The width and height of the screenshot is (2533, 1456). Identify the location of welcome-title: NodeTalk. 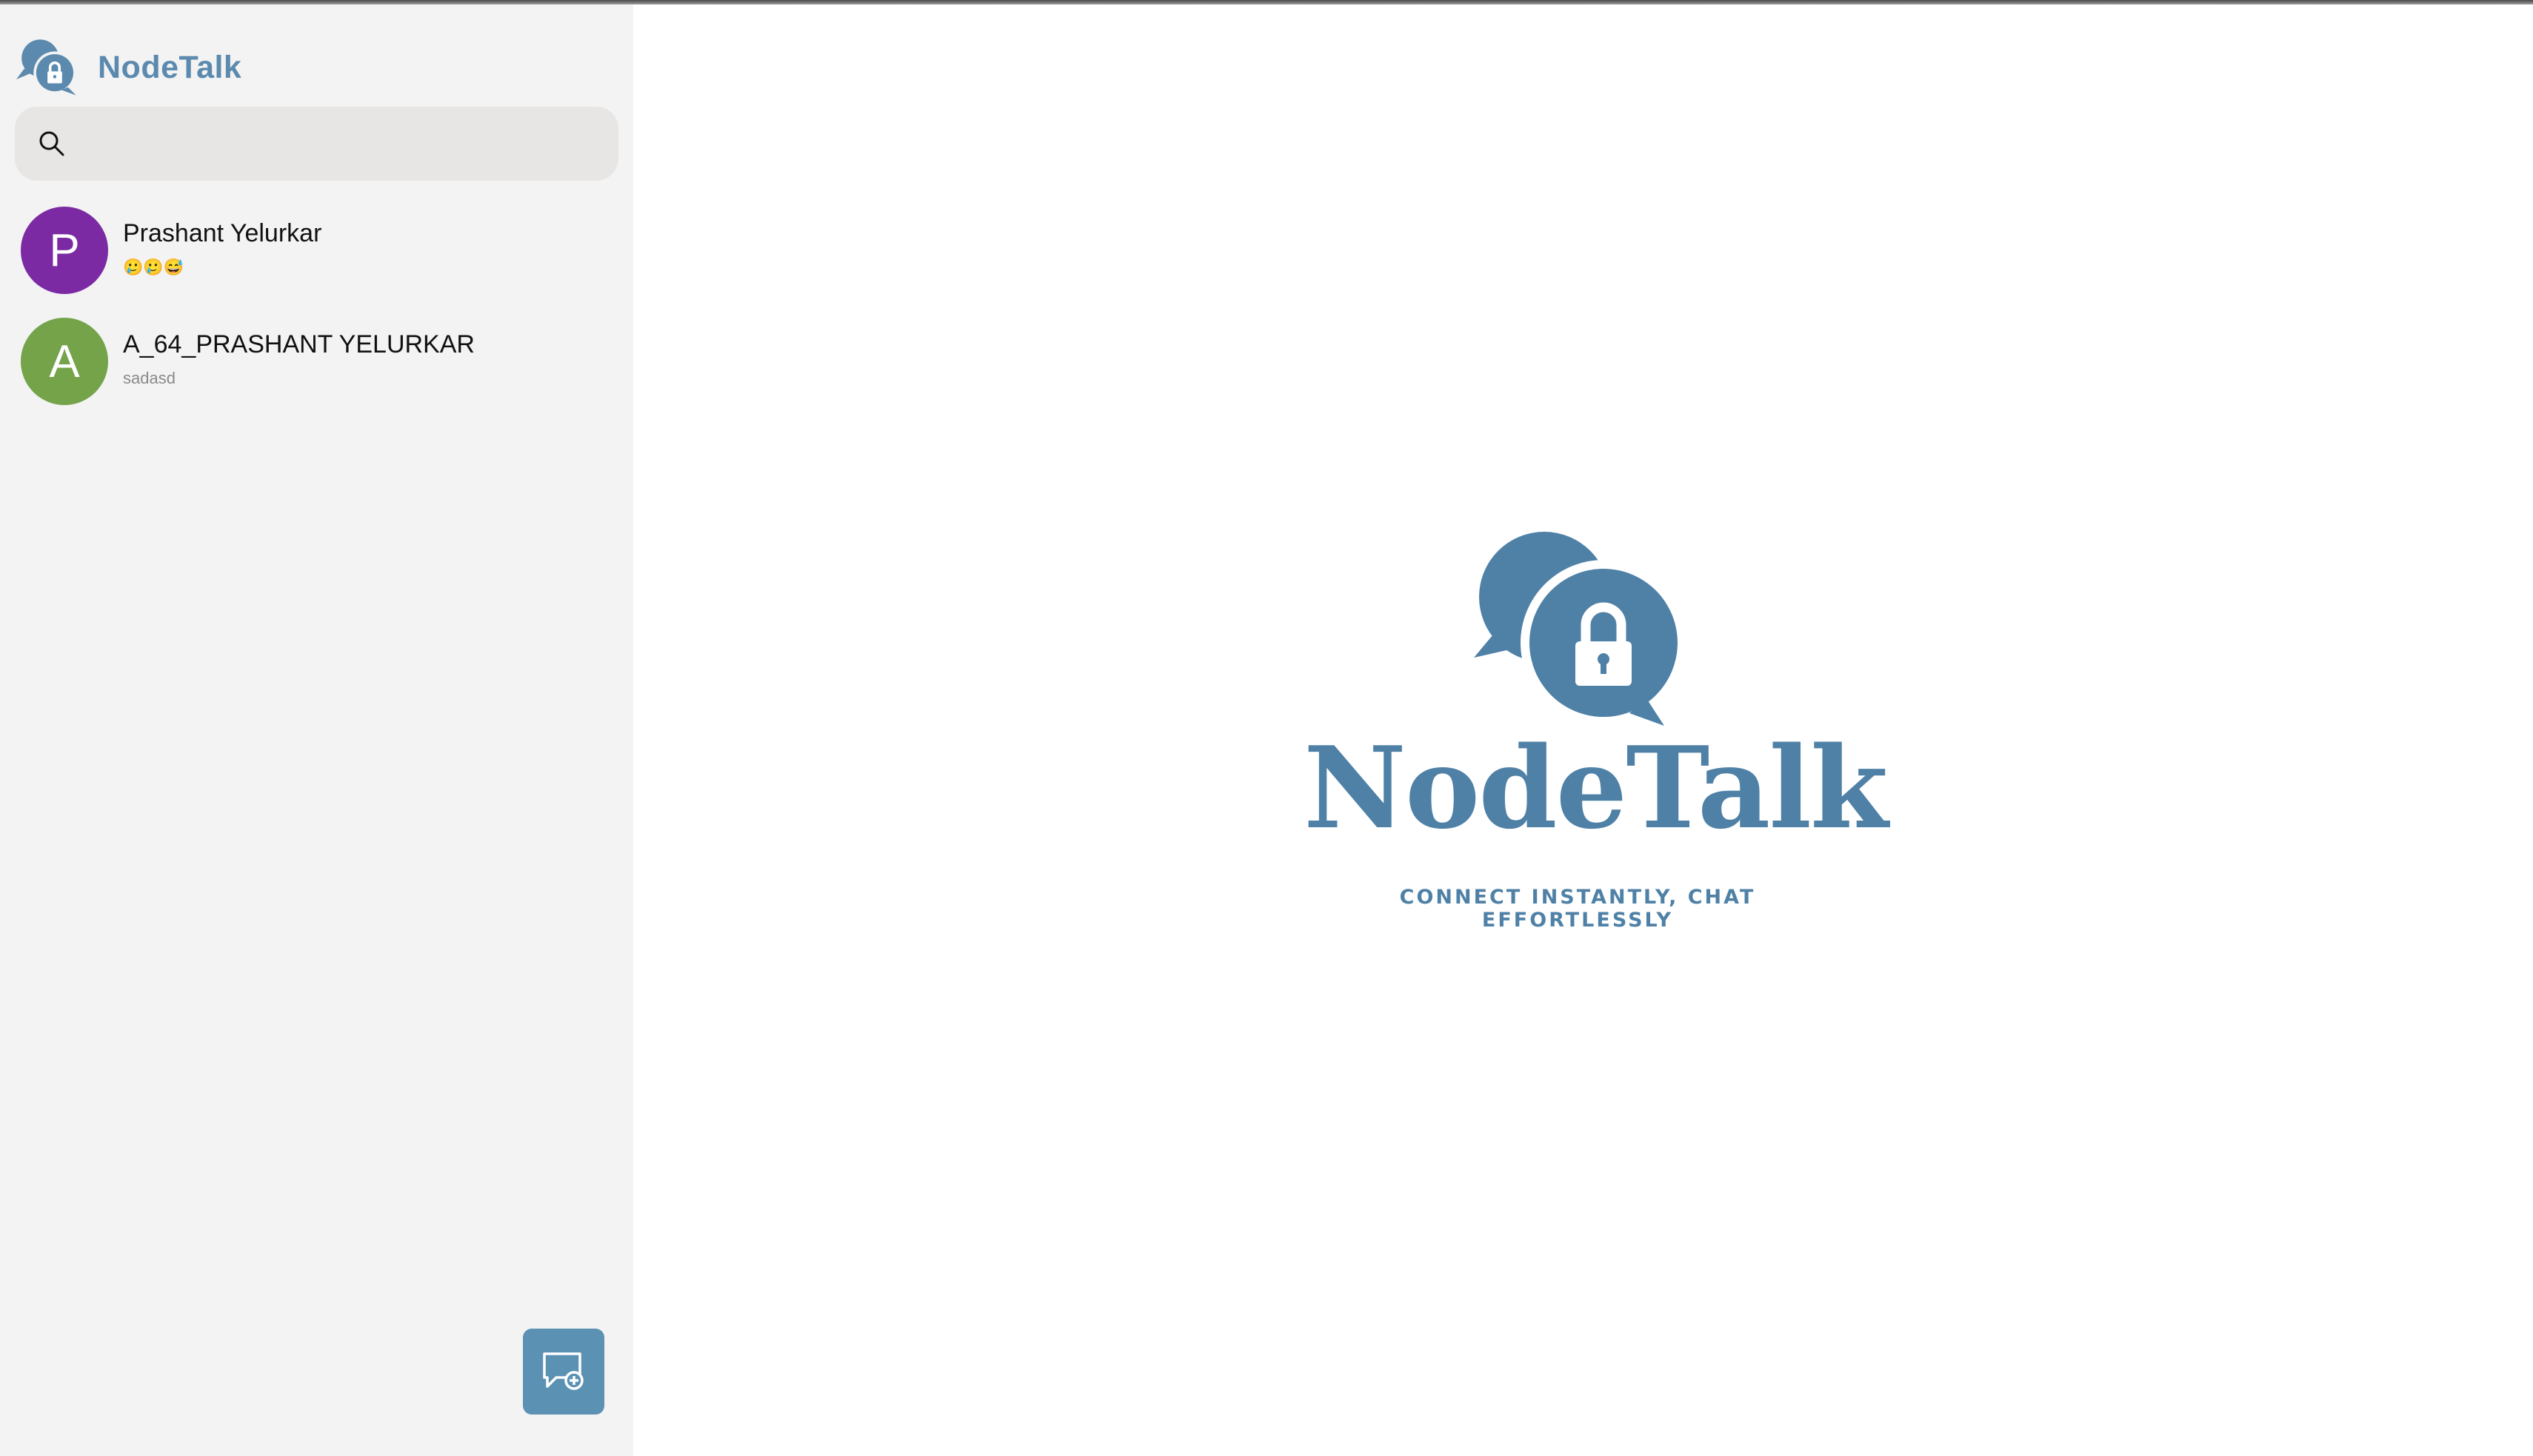
(1596, 787).